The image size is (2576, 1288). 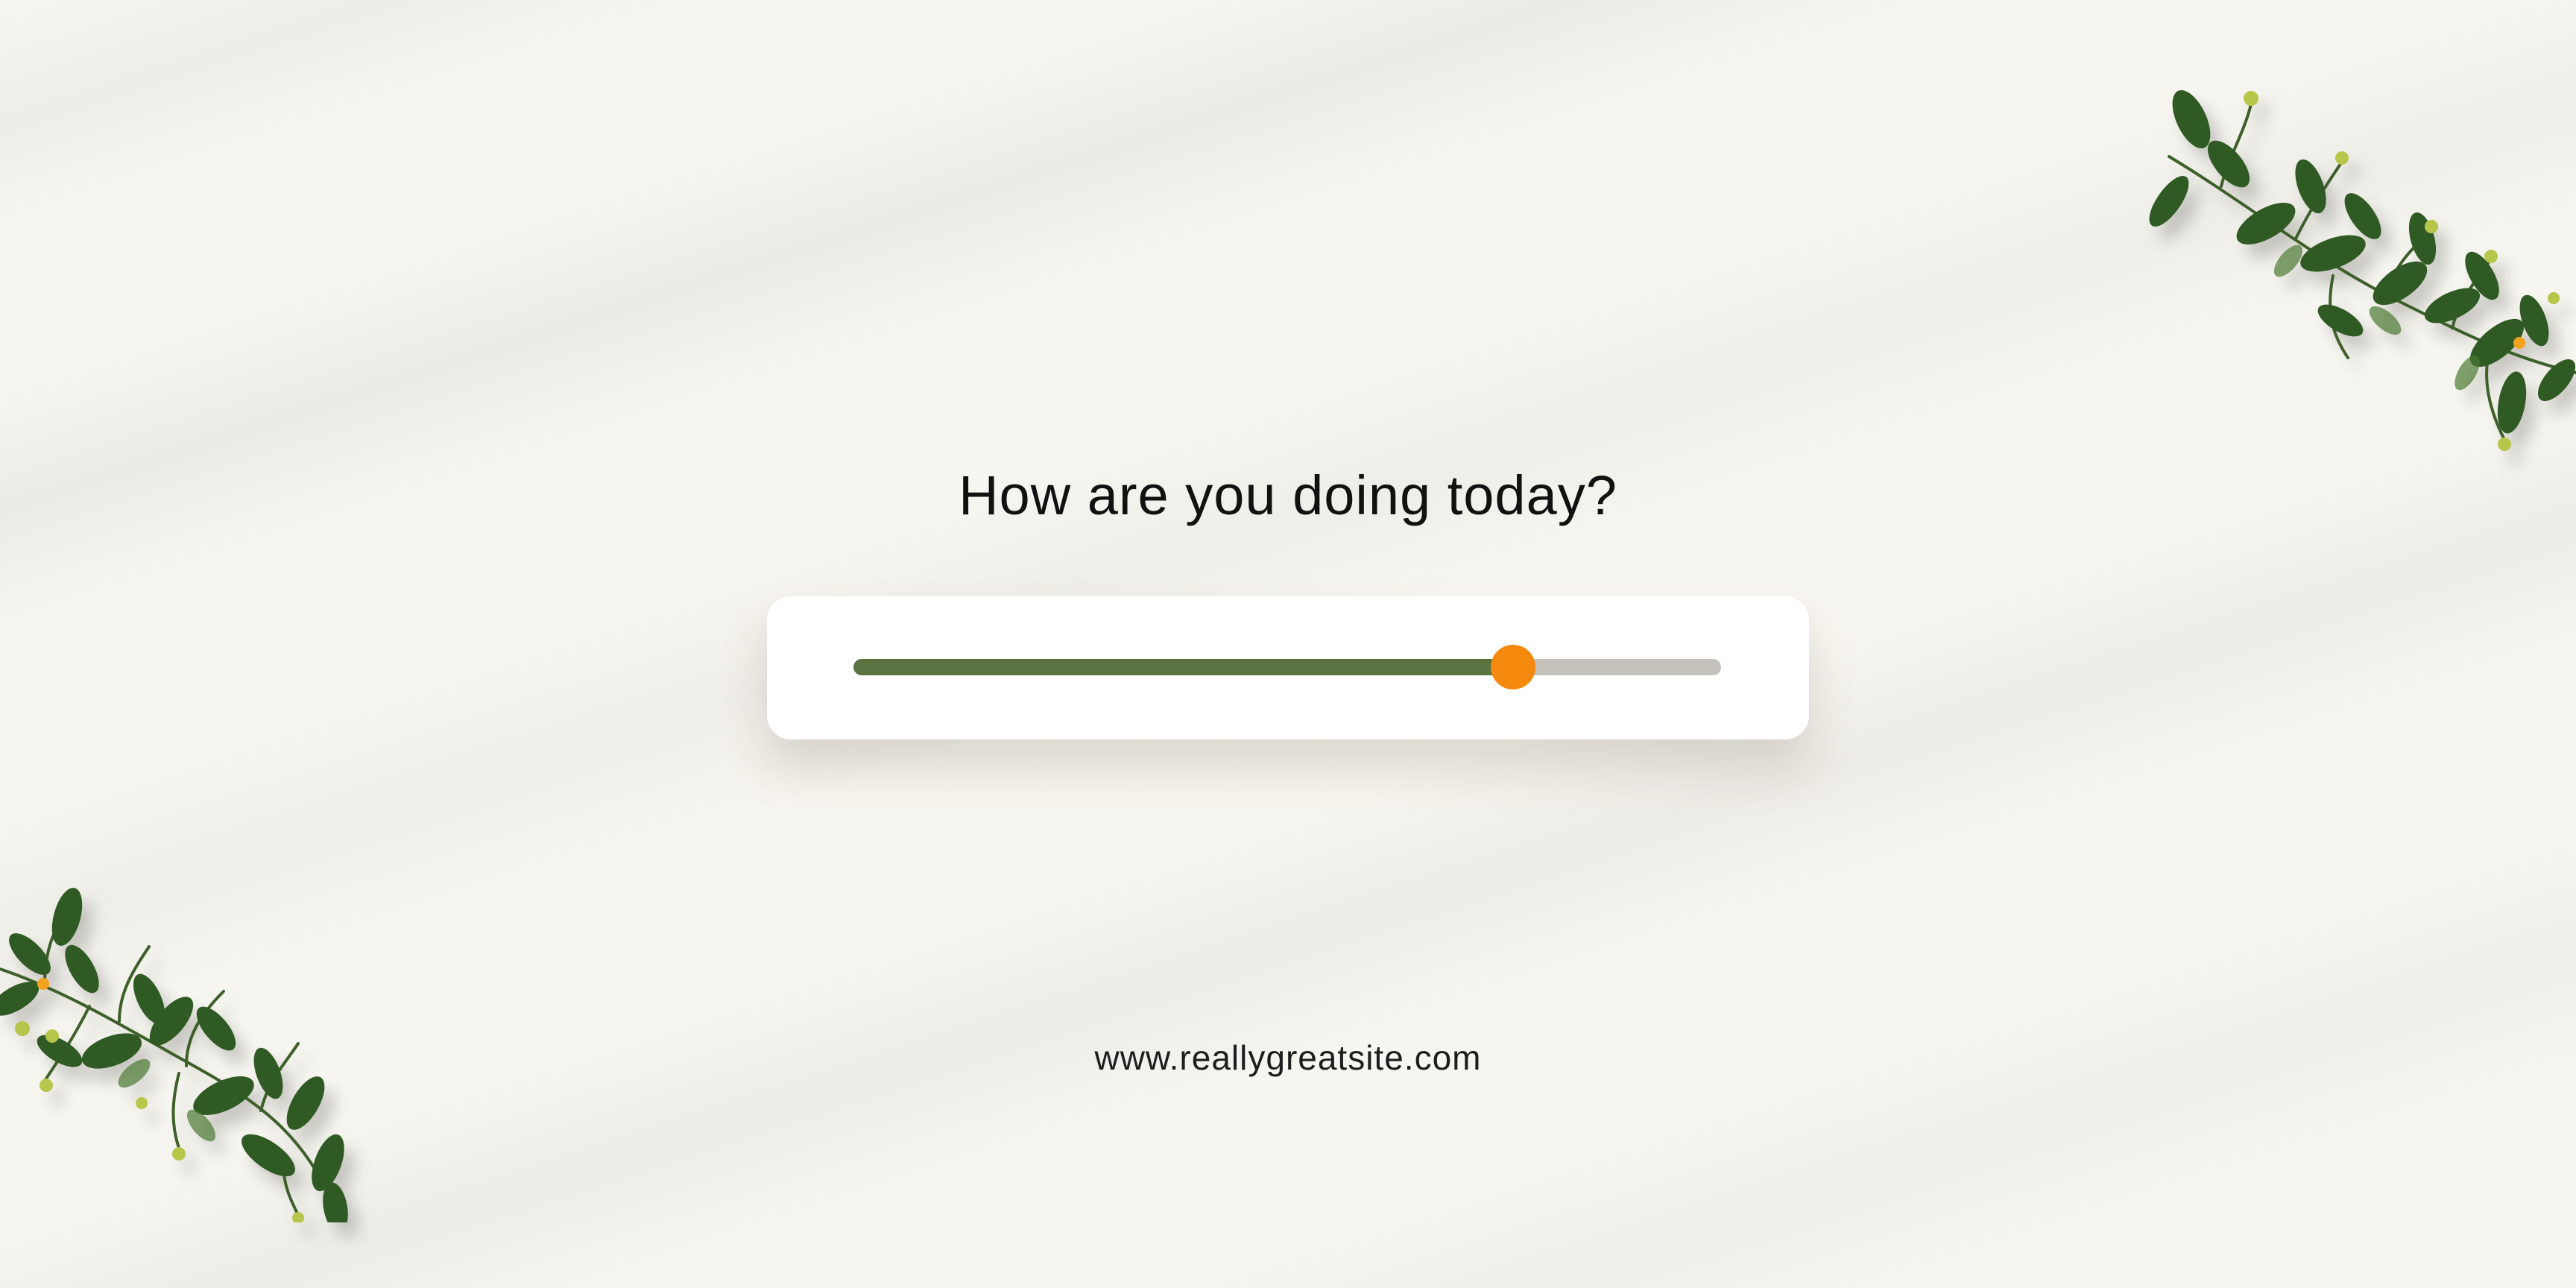 I want to click on mood-slider-fill, so click(x=1183, y=667).